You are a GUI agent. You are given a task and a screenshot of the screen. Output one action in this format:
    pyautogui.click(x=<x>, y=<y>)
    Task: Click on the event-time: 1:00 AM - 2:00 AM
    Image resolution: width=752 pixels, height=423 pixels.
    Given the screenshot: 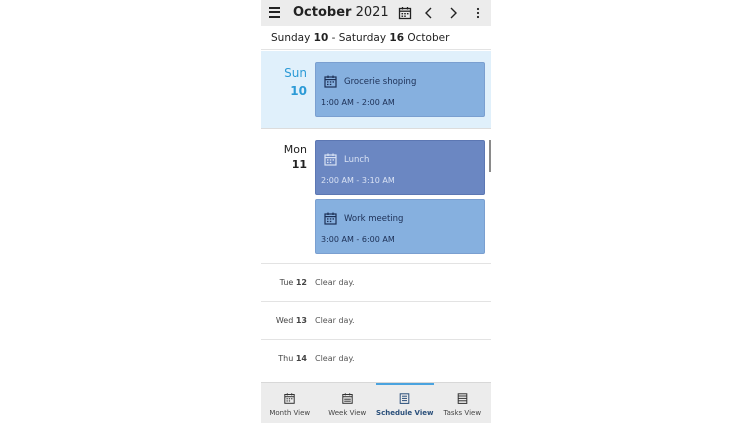 What is the action you would take?
    pyautogui.click(x=358, y=102)
    